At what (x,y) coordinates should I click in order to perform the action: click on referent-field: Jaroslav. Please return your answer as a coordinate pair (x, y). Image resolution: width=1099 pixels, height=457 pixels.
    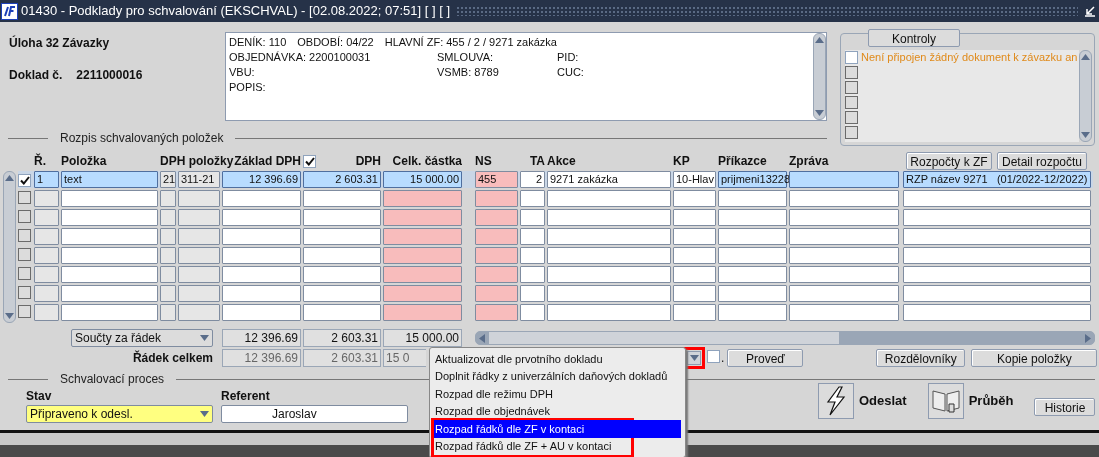
    Looking at the image, I should click on (314, 414).